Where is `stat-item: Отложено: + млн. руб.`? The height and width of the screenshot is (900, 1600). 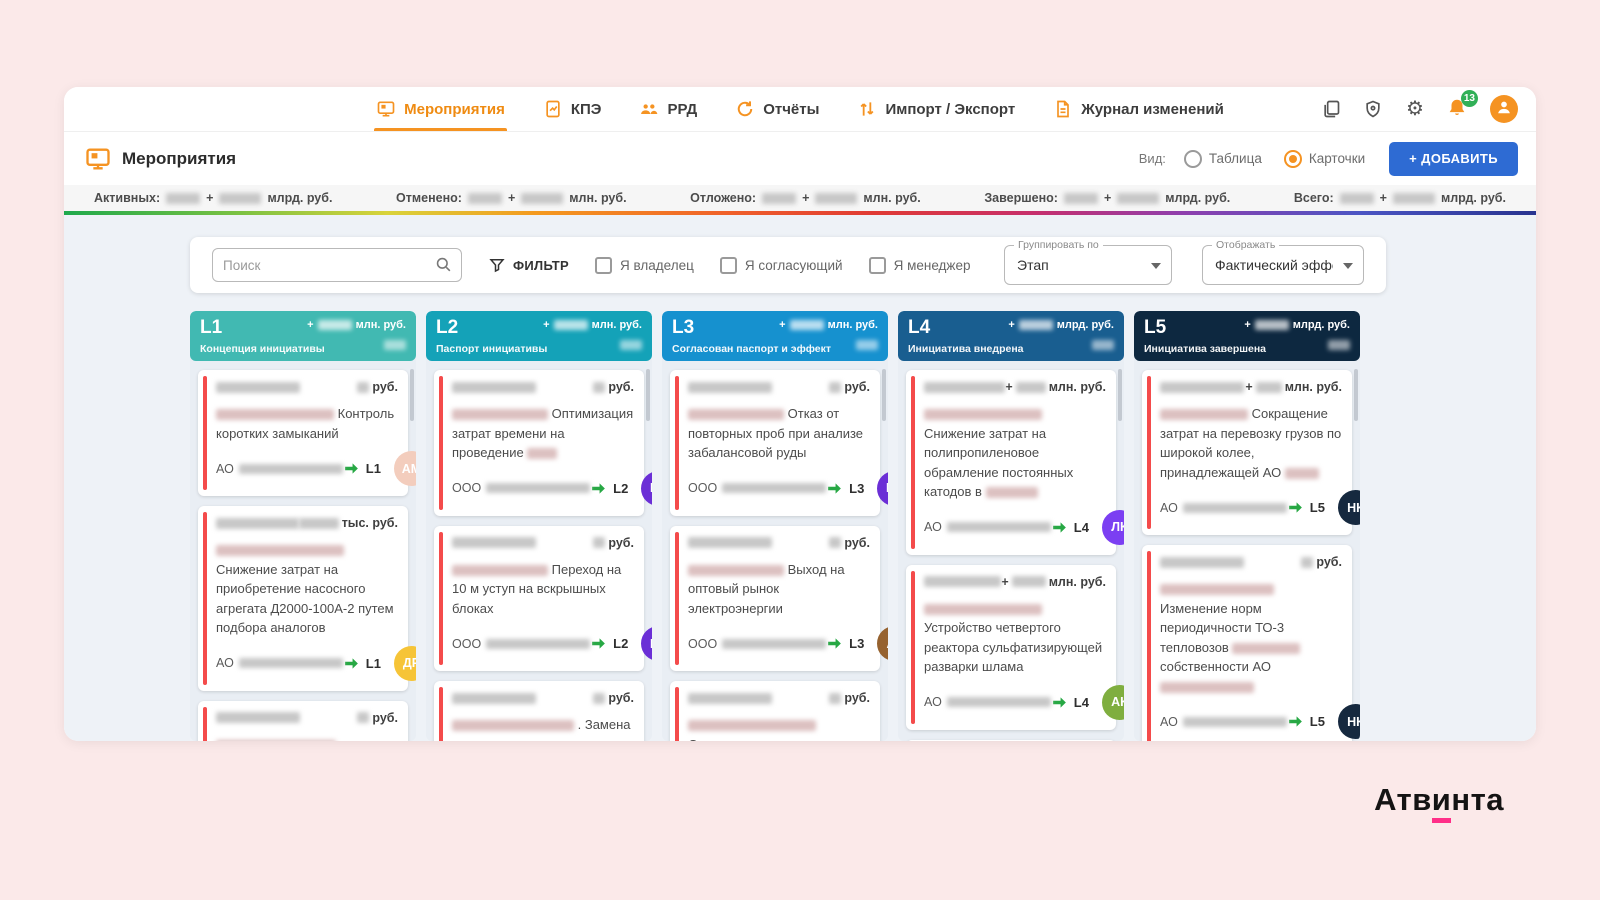 stat-item: Отложено: + млн. руб. is located at coordinates (805, 198).